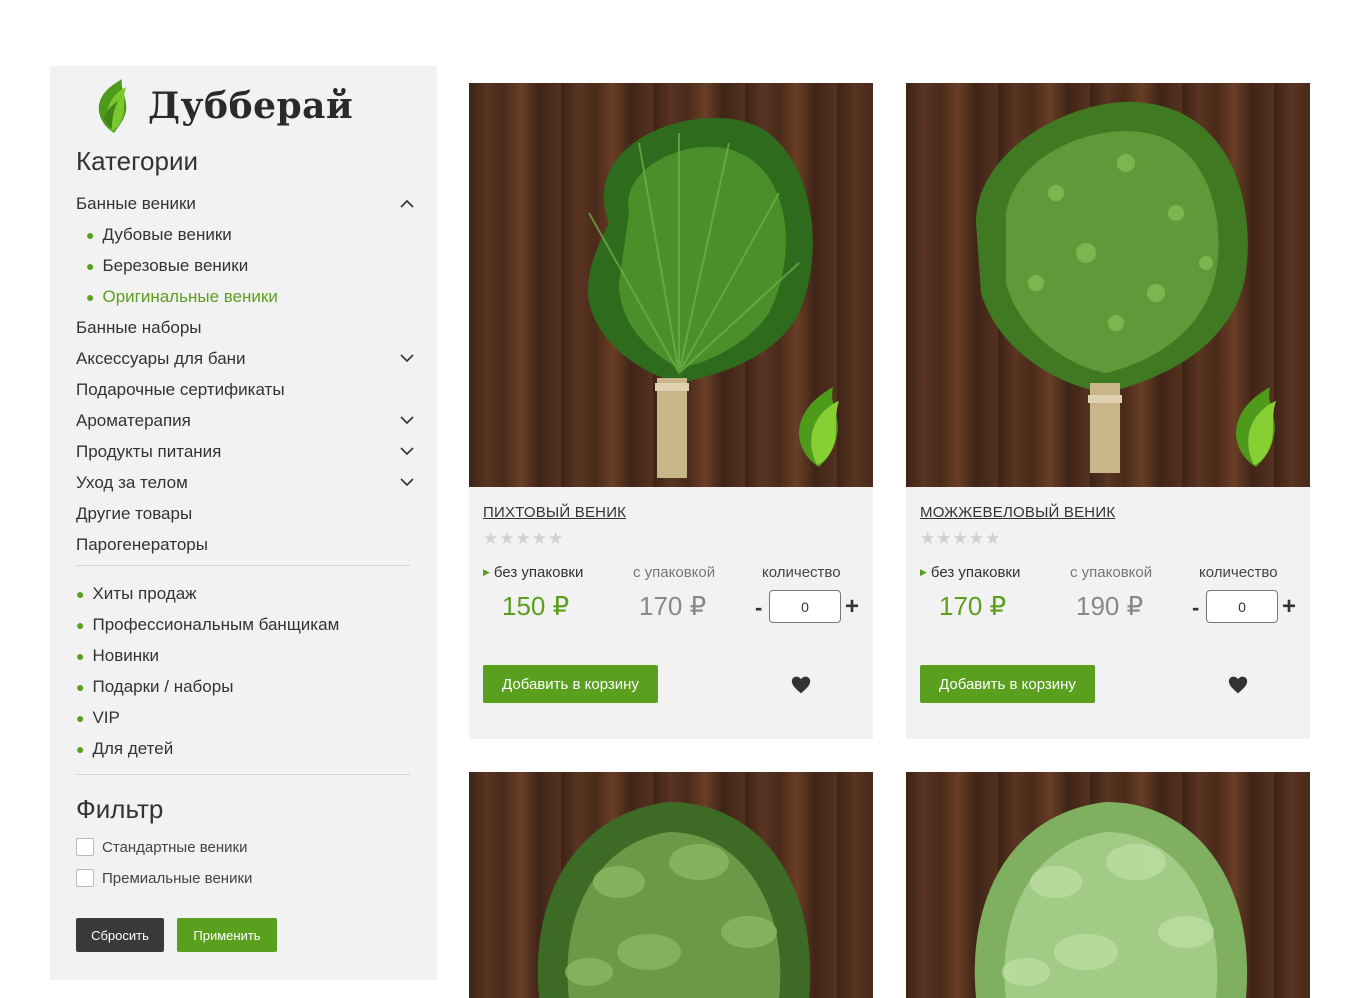 Image resolution: width=1360 pixels, height=998 pixels. Describe the element at coordinates (246, 686) in the screenshot. I see `tag-item: ● Подарки / наборы` at that location.